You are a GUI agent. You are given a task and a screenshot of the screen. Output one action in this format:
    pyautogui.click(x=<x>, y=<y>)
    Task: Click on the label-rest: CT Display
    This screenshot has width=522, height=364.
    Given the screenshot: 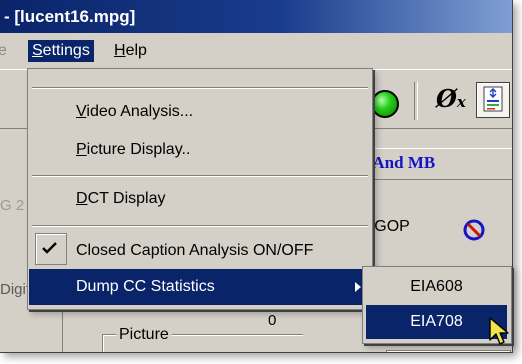 What is the action you would take?
    pyautogui.click(x=126, y=198)
    